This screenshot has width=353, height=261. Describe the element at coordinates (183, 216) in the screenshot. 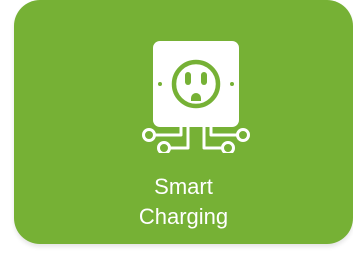

I see `tile-label-line-2: Charging` at that location.